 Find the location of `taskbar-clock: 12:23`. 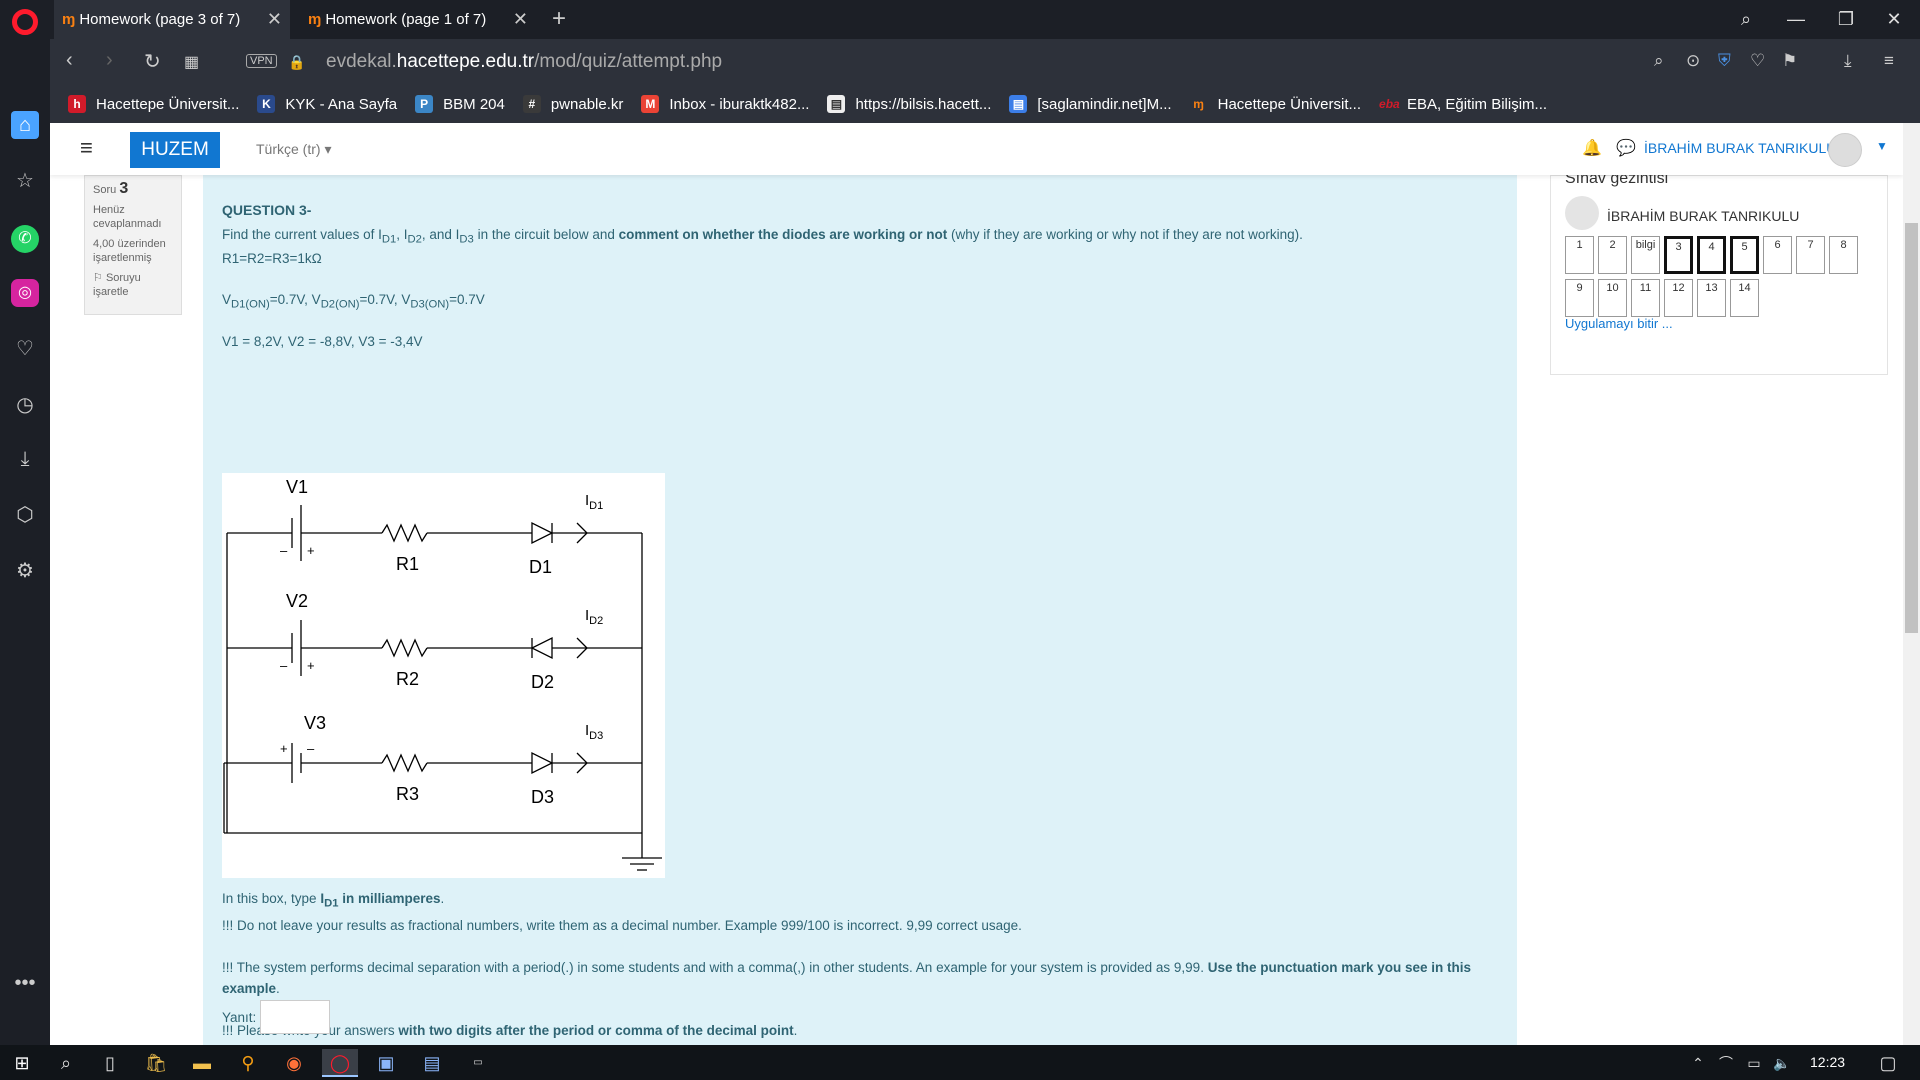

taskbar-clock: 12:23 is located at coordinates (1827, 1062).